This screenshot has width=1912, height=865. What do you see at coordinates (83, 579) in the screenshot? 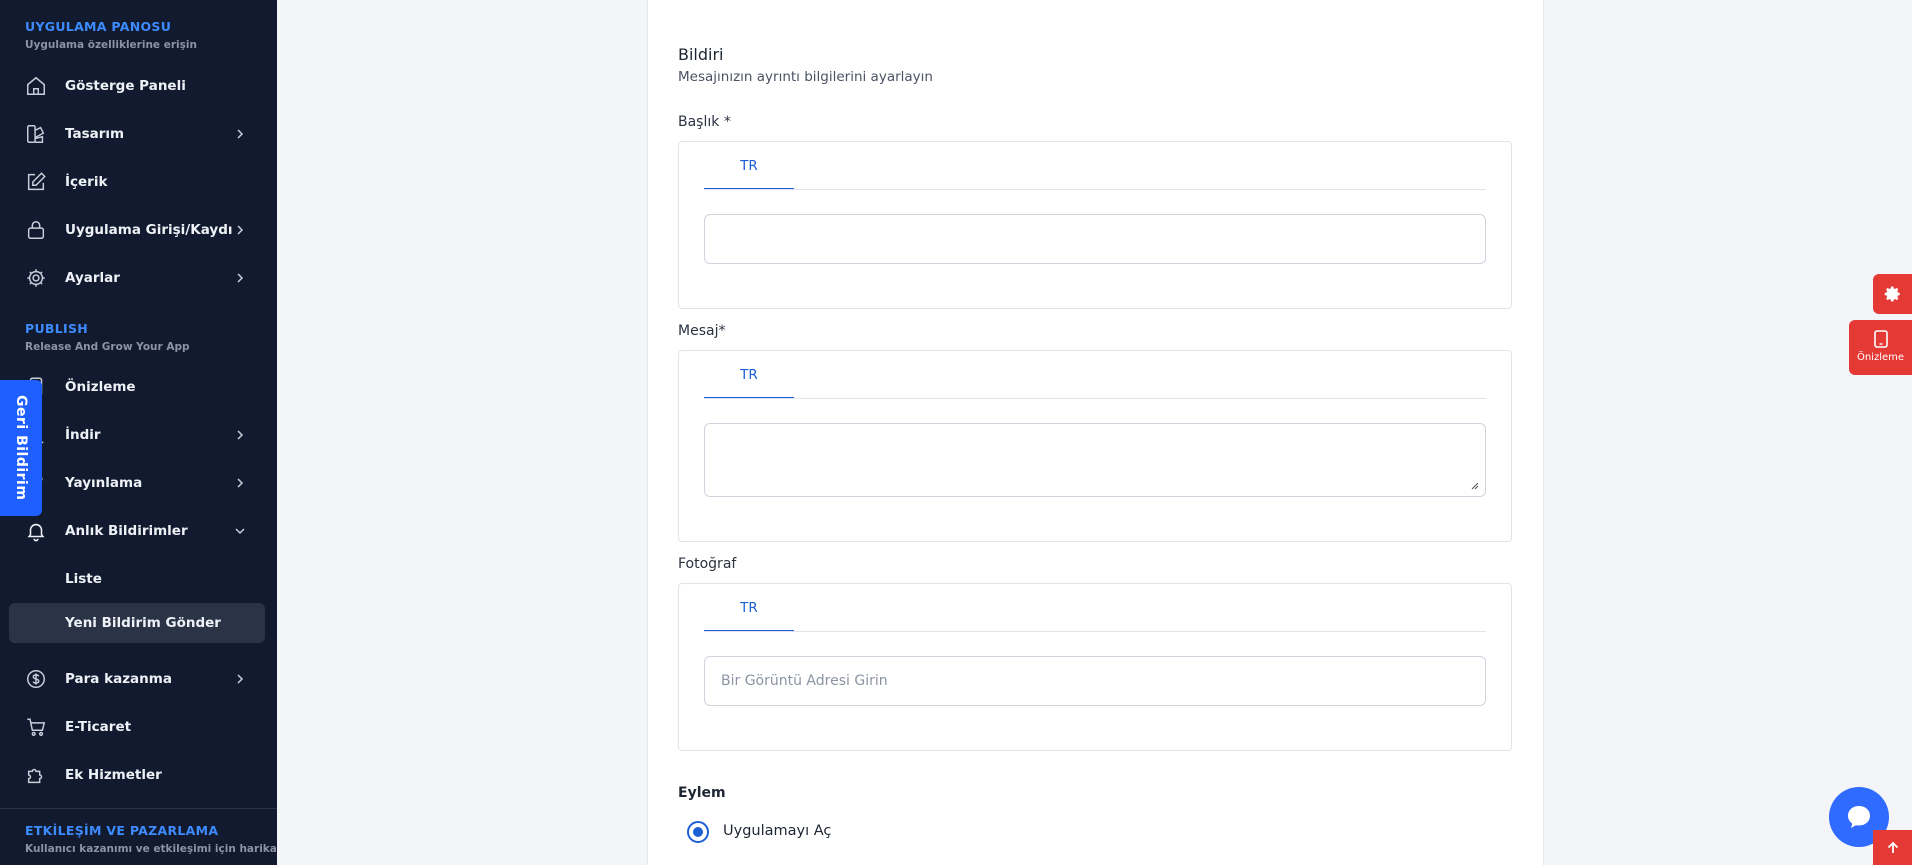
I see `sidebar-subitem-list: Liste` at bounding box center [83, 579].